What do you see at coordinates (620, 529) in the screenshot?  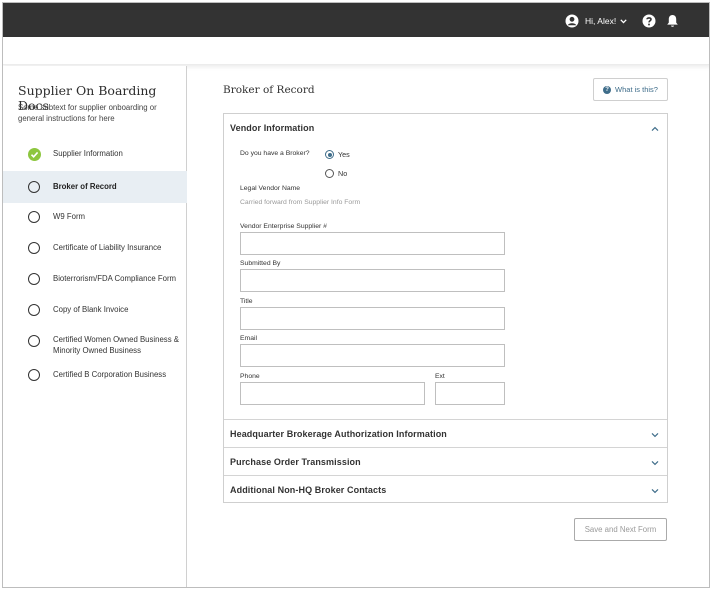 I see `save-and-next-button: Save and Next Form` at bounding box center [620, 529].